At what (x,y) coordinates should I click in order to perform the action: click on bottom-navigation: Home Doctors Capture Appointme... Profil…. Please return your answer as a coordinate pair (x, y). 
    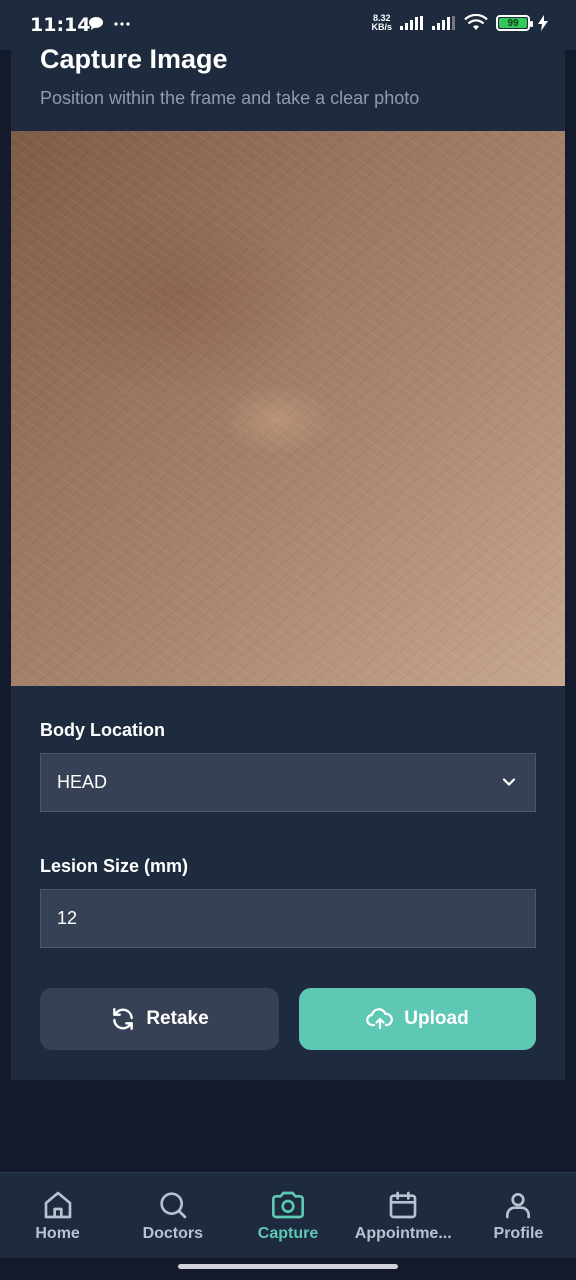
    Looking at the image, I should click on (288, 1215).